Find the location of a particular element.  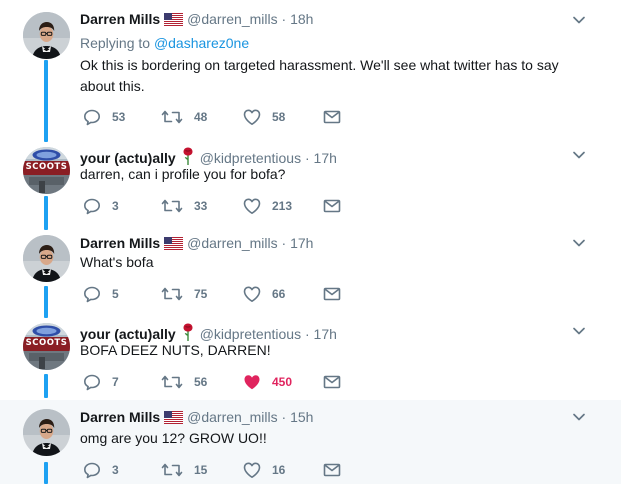

retweet-button: 75 is located at coordinates (183, 294).